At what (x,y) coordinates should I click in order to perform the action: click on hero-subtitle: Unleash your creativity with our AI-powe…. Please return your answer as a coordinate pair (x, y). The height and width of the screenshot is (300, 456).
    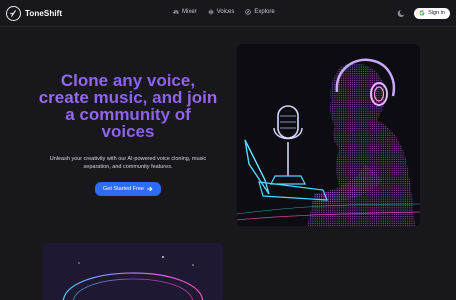
    Looking at the image, I should click on (128, 163).